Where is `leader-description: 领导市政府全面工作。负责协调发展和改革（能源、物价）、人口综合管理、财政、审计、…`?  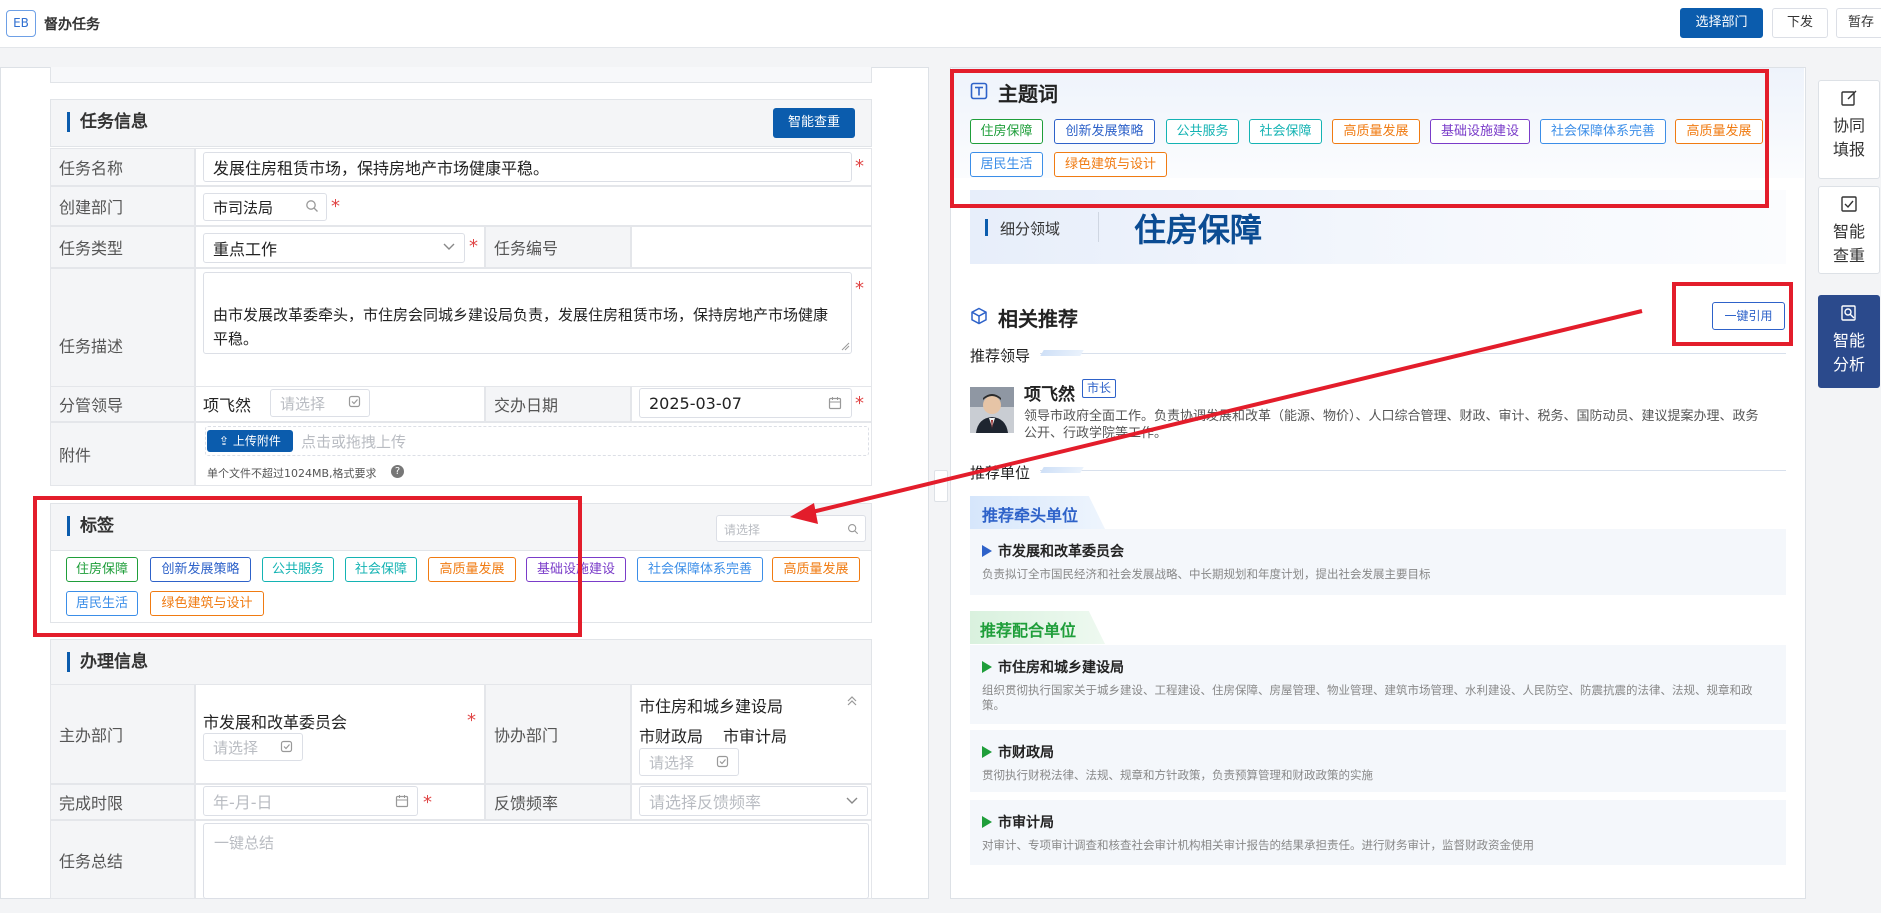 leader-description: 领导市政府全面工作。负责协调发展和改革（能源、物价）、人口综合管理、财政、审计、… is located at coordinates (1391, 425).